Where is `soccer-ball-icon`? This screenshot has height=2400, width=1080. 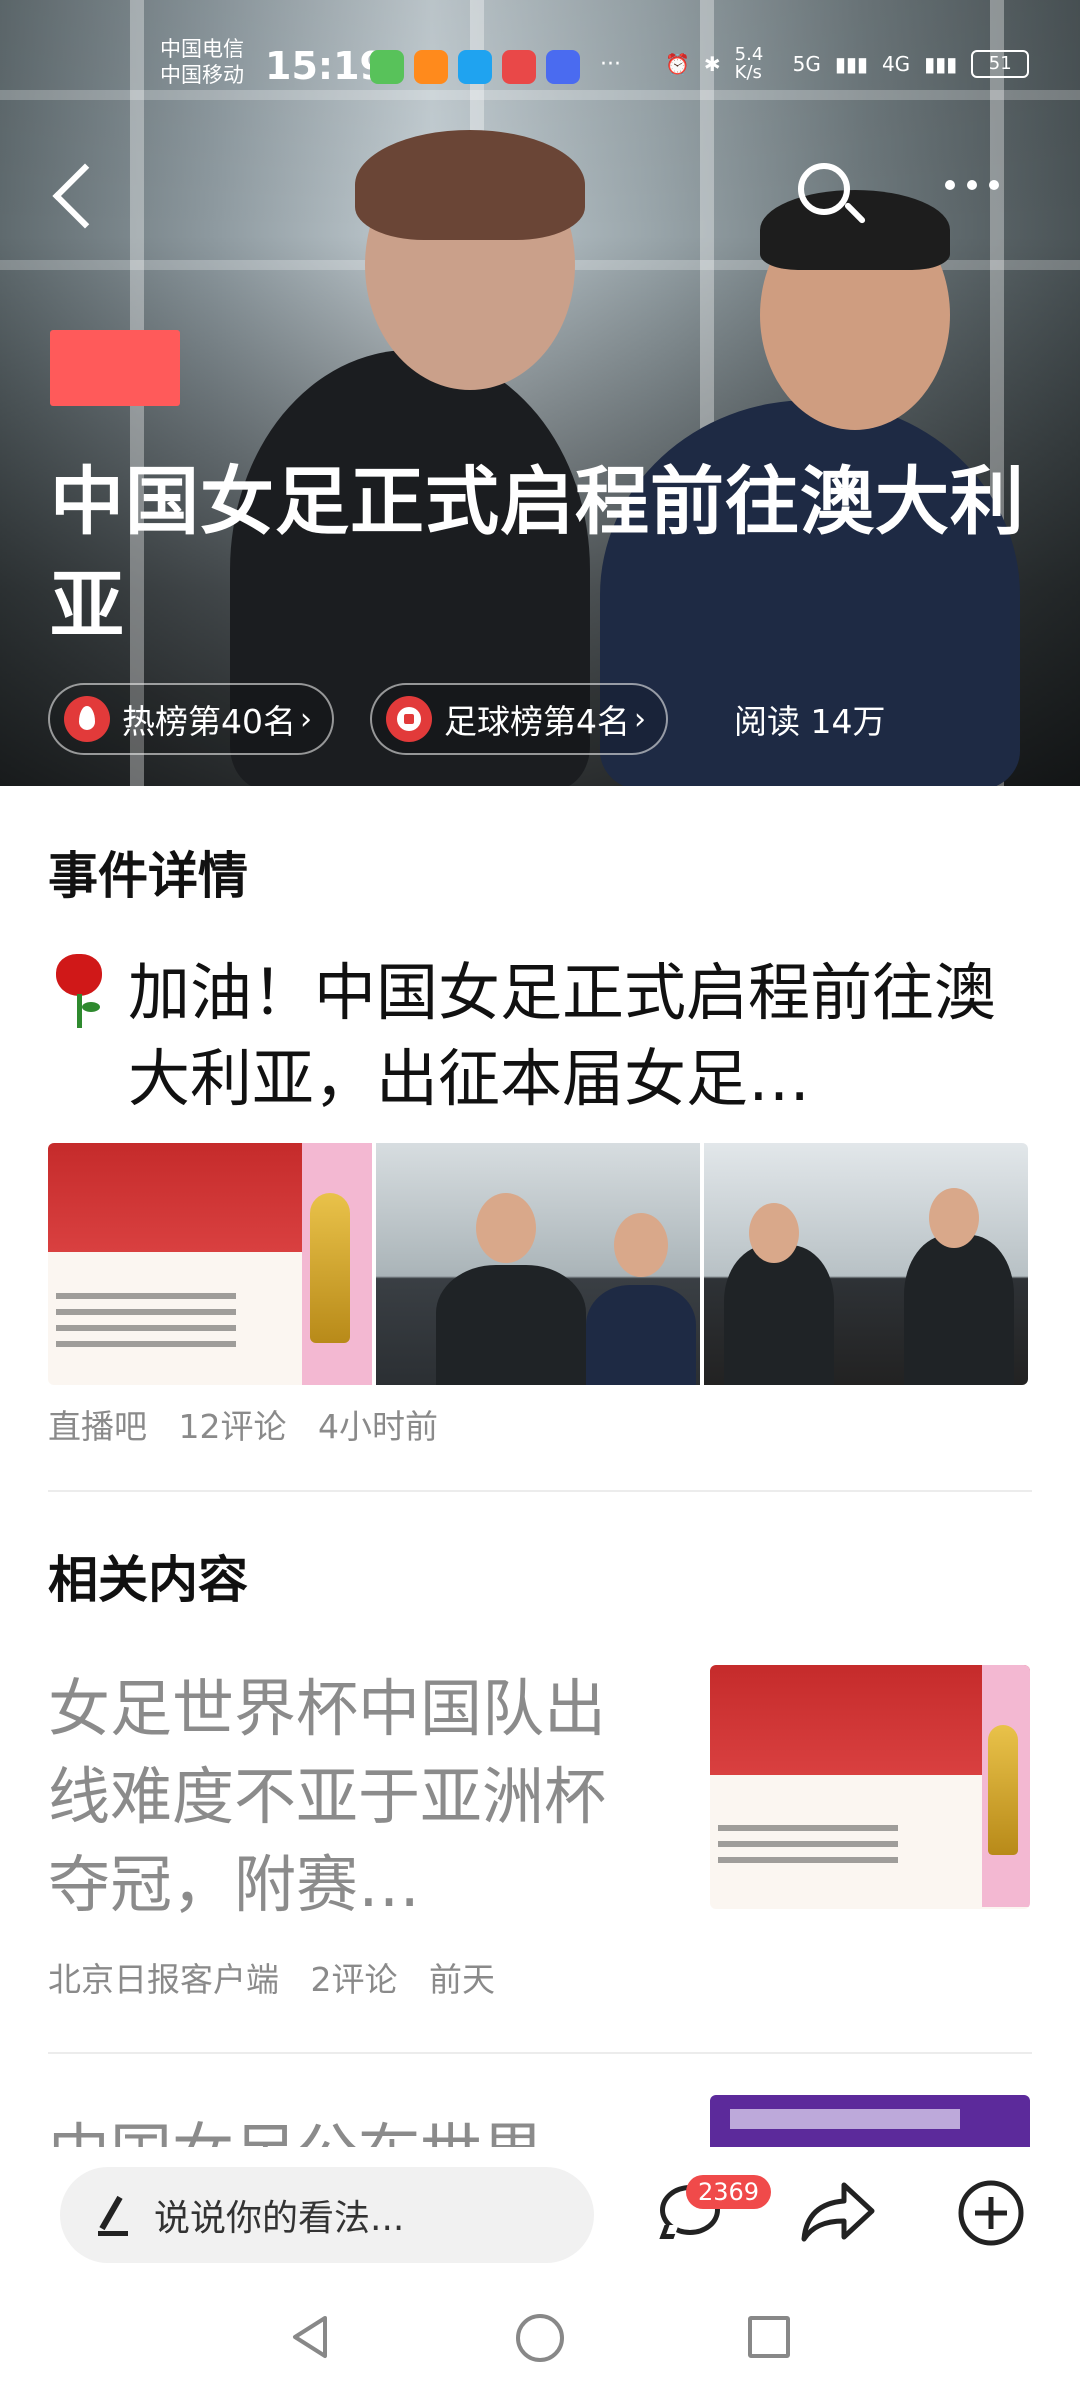
soccer-ball-icon is located at coordinates (409, 719).